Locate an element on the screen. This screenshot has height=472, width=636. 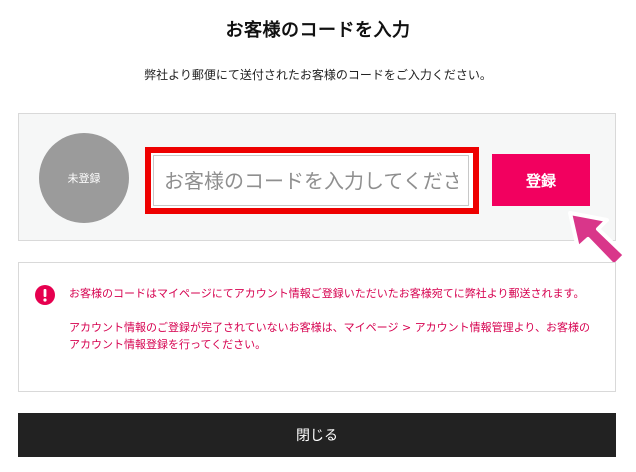
customer-code-input is located at coordinates (311, 180).